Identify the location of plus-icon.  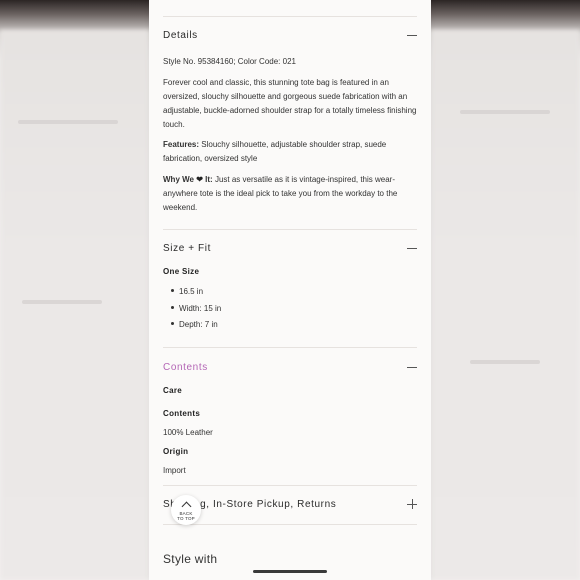
(412, 504).